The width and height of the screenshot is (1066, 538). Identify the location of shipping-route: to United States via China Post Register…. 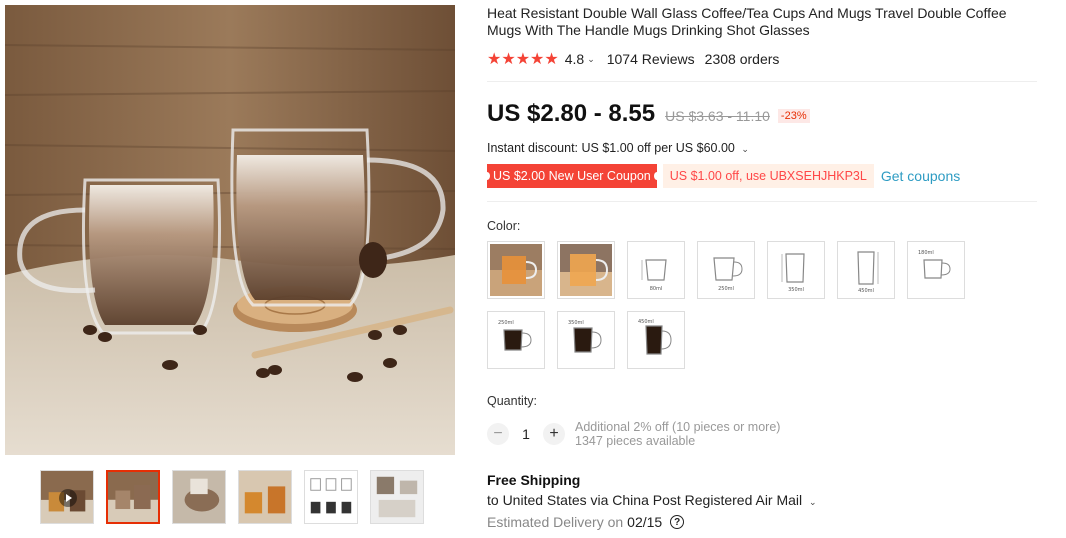
(645, 500).